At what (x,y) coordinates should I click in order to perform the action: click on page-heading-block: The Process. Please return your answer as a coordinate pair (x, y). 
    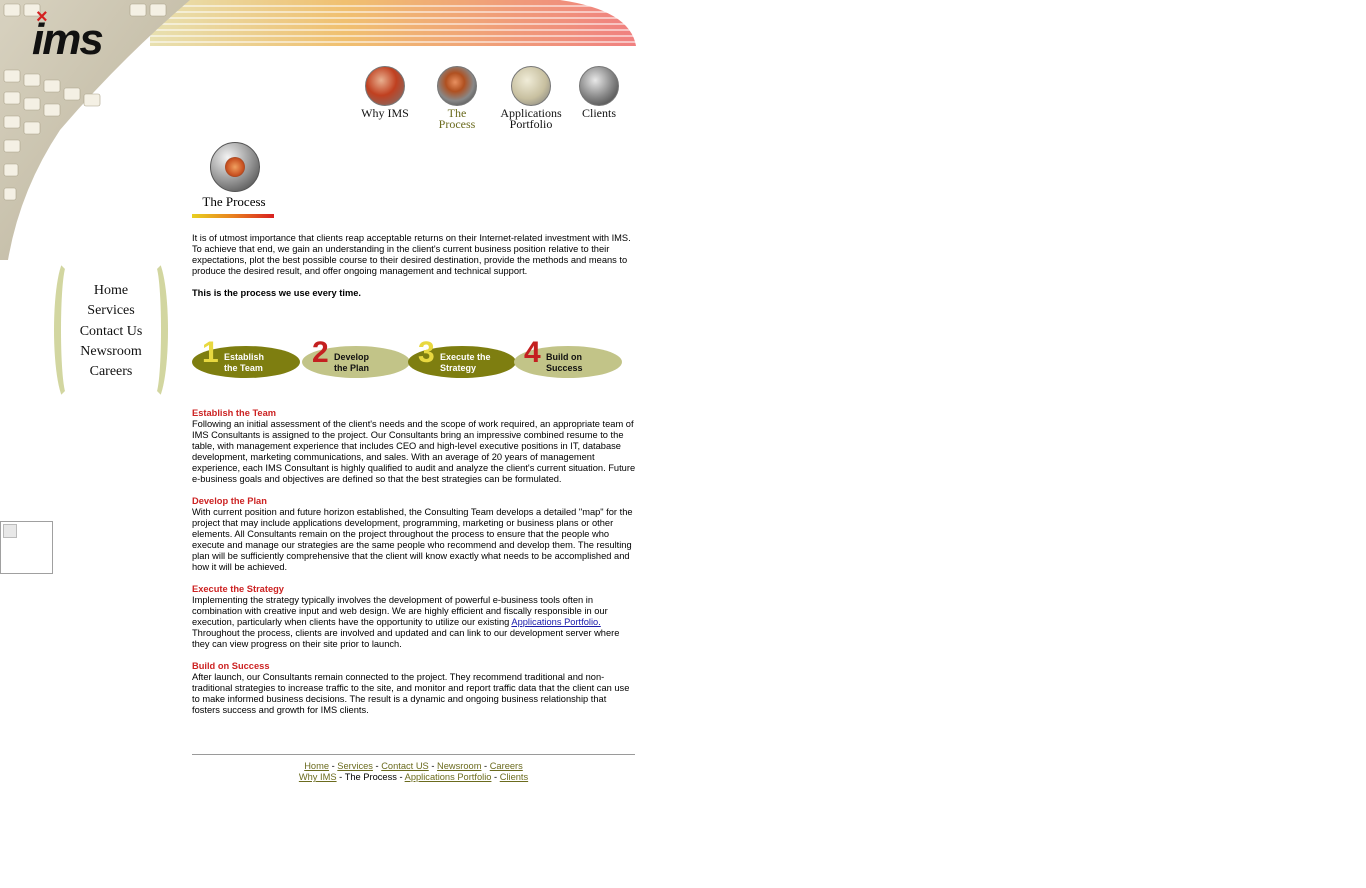
    Looking at the image, I should click on (234, 180).